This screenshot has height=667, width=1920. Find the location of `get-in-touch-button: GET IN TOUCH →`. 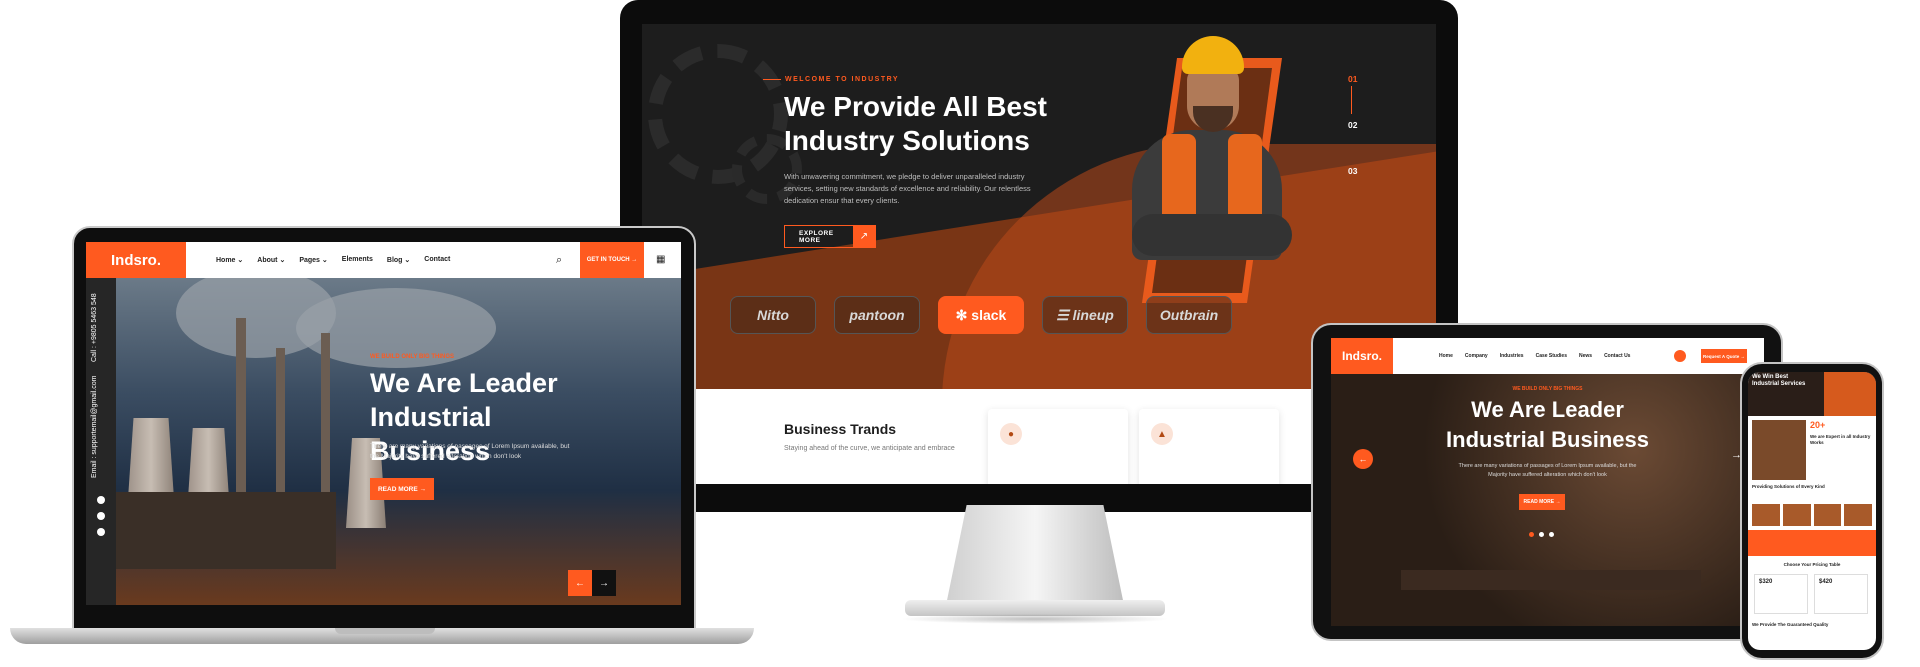

get-in-touch-button: GET IN TOUCH → is located at coordinates (612, 260).